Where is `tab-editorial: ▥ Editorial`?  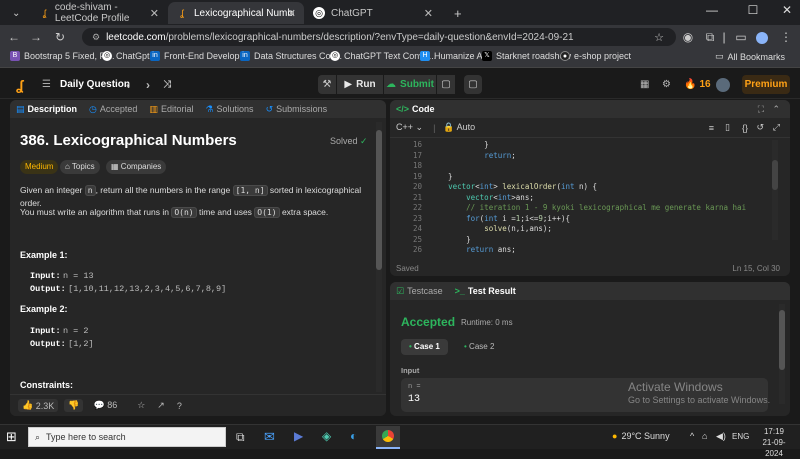
tab-editorial: ▥ Editorial is located at coordinates (171, 109).